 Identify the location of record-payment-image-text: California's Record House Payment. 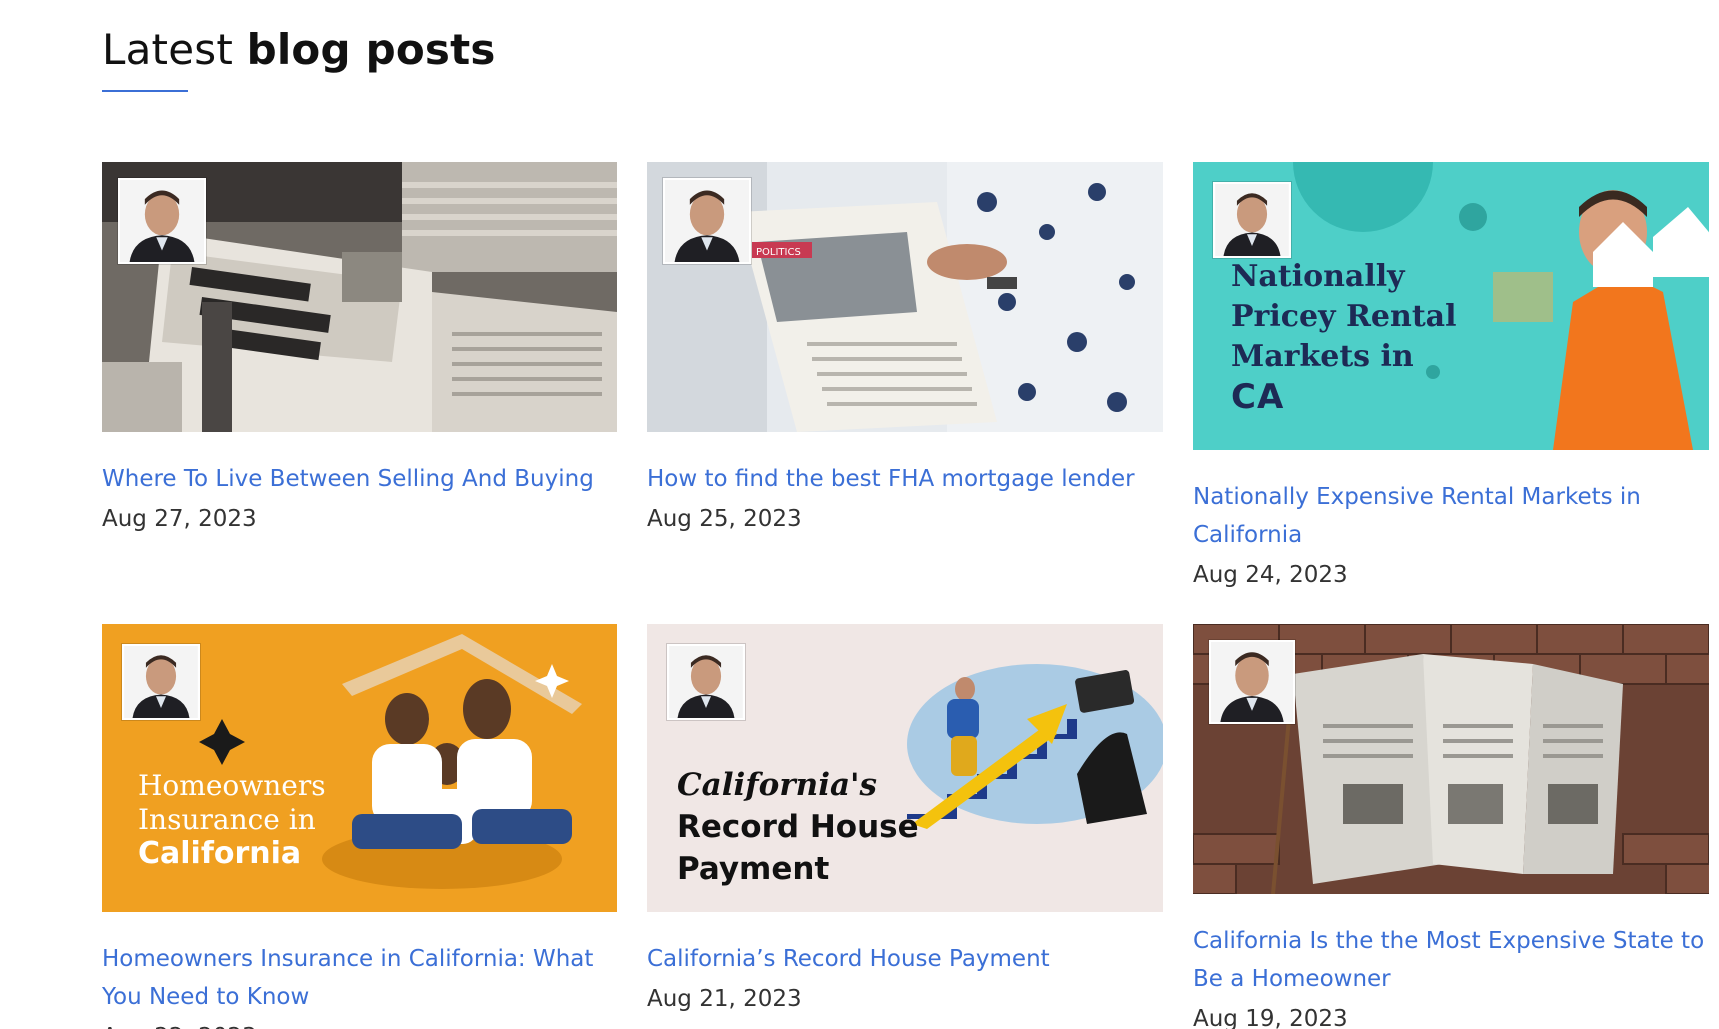
(798, 827).